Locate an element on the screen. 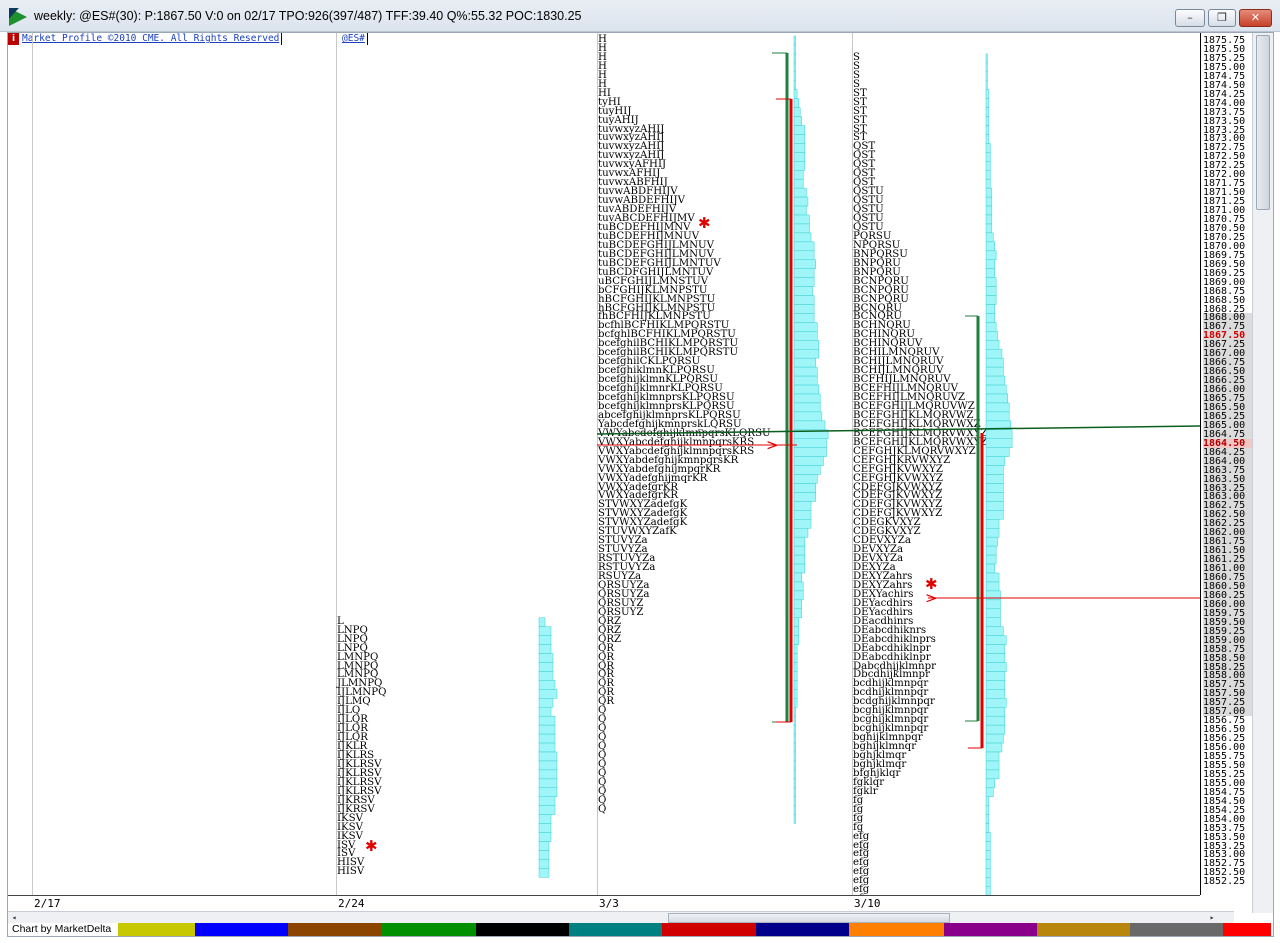  close-button: ✕ is located at coordinates (1255, 18).